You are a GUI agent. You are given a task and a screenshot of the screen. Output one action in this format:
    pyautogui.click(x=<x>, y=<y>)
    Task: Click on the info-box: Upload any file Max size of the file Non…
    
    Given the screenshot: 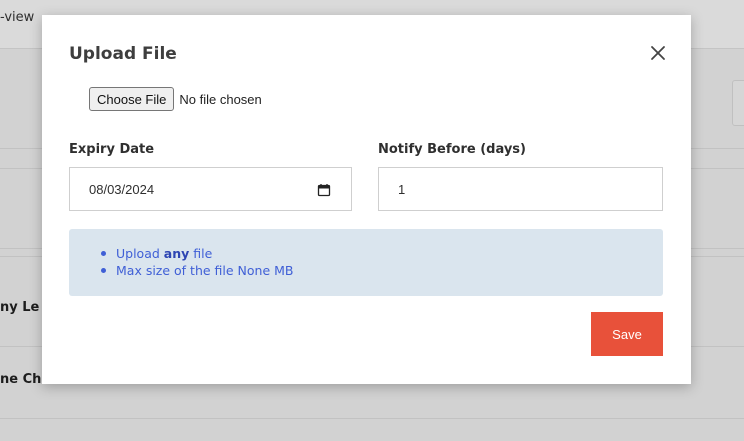 What is the action you would take?
    pyautogui.click(x=366, y=262)
    